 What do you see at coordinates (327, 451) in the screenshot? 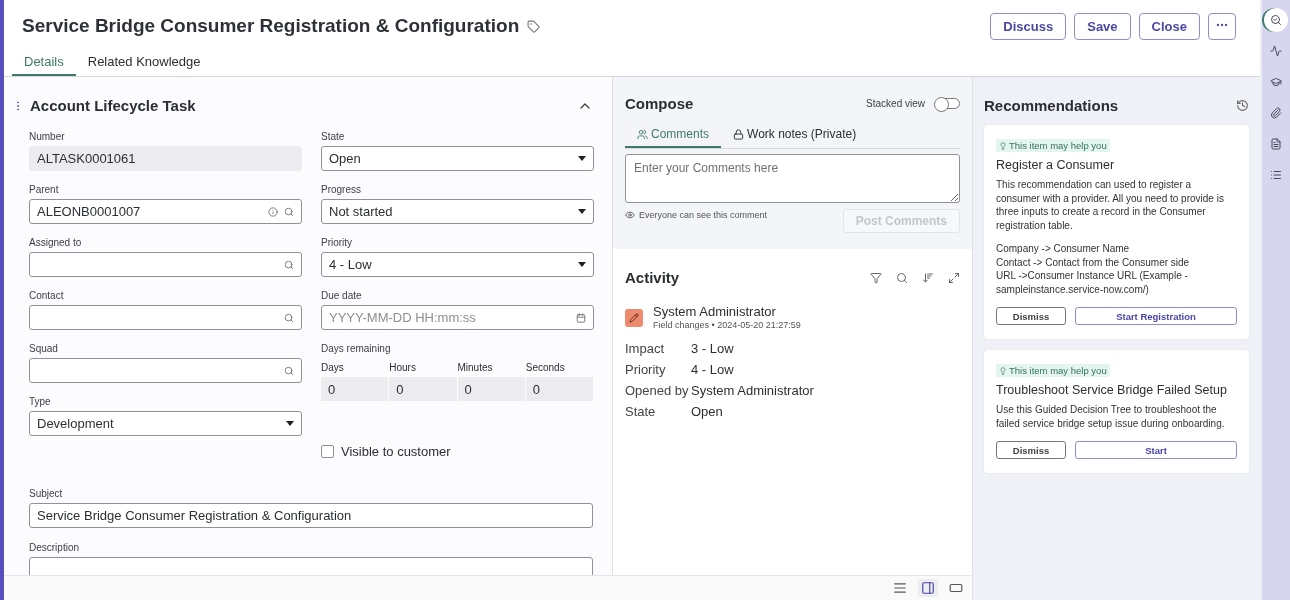
I see `checkbox` at bounding box center [327, 451].